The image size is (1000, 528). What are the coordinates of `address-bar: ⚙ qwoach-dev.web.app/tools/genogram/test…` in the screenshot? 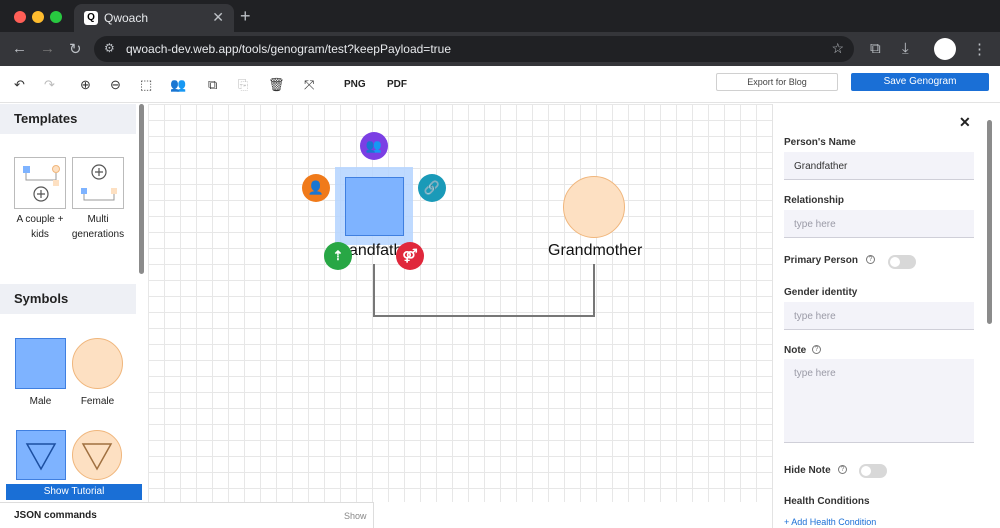 It's located at (474, 49).